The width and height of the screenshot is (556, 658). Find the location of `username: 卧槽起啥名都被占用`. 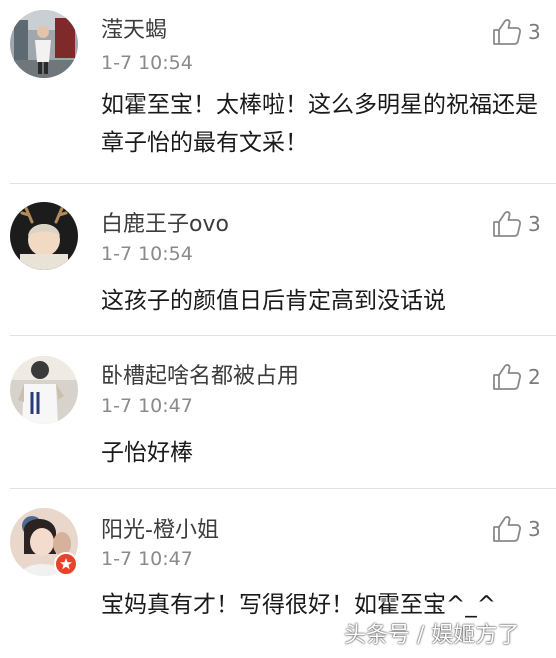

username: 卧槽起啥名都被占用 is located at coordinates (200, 374).